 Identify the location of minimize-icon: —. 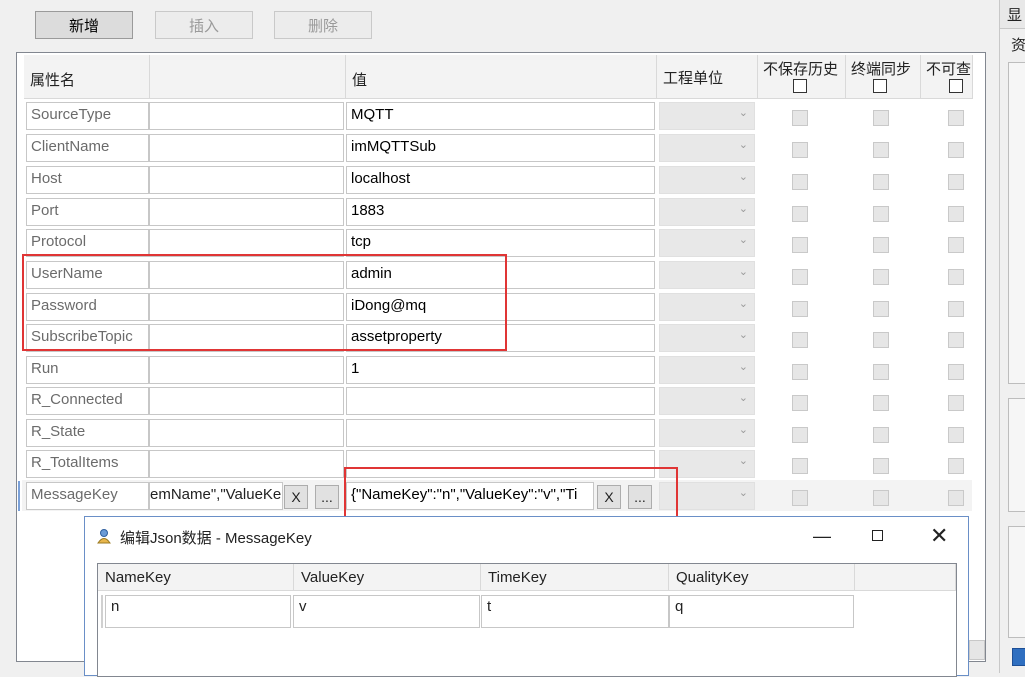
(822, 536).